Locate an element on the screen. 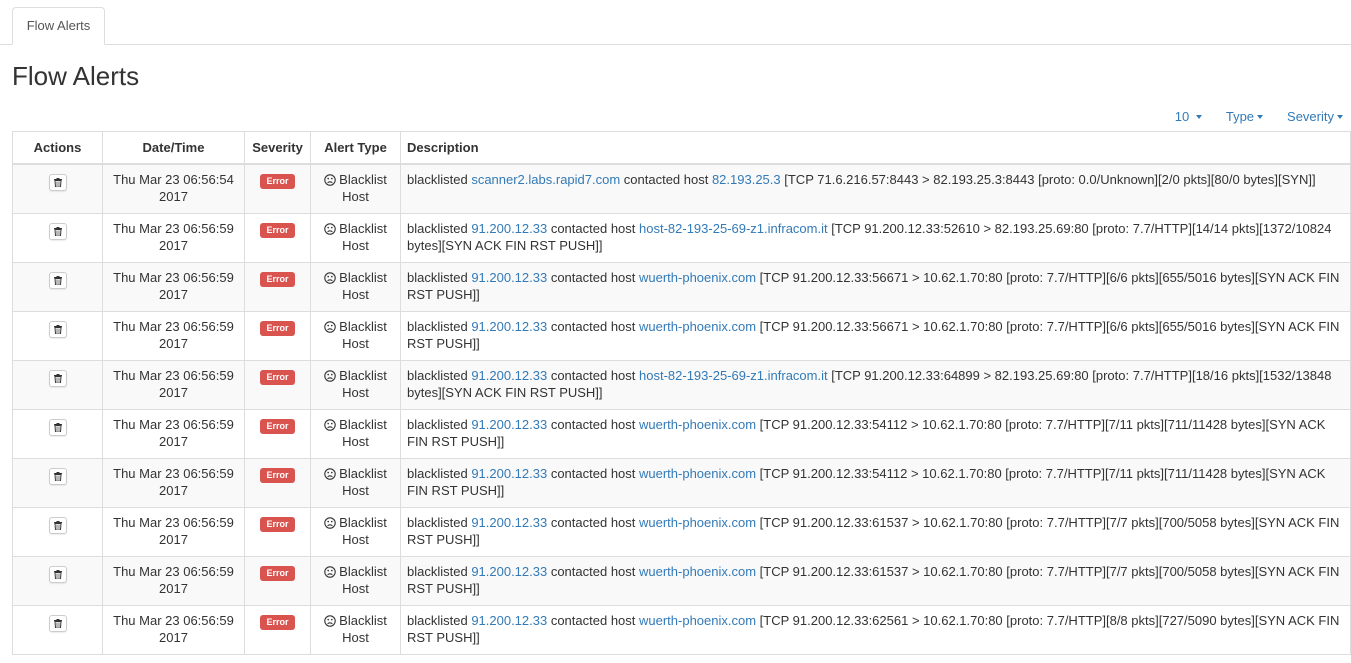 This screenshot has width=1351, height=663. type-filter-dropdown: Type is located at coordinates (1244, 116).